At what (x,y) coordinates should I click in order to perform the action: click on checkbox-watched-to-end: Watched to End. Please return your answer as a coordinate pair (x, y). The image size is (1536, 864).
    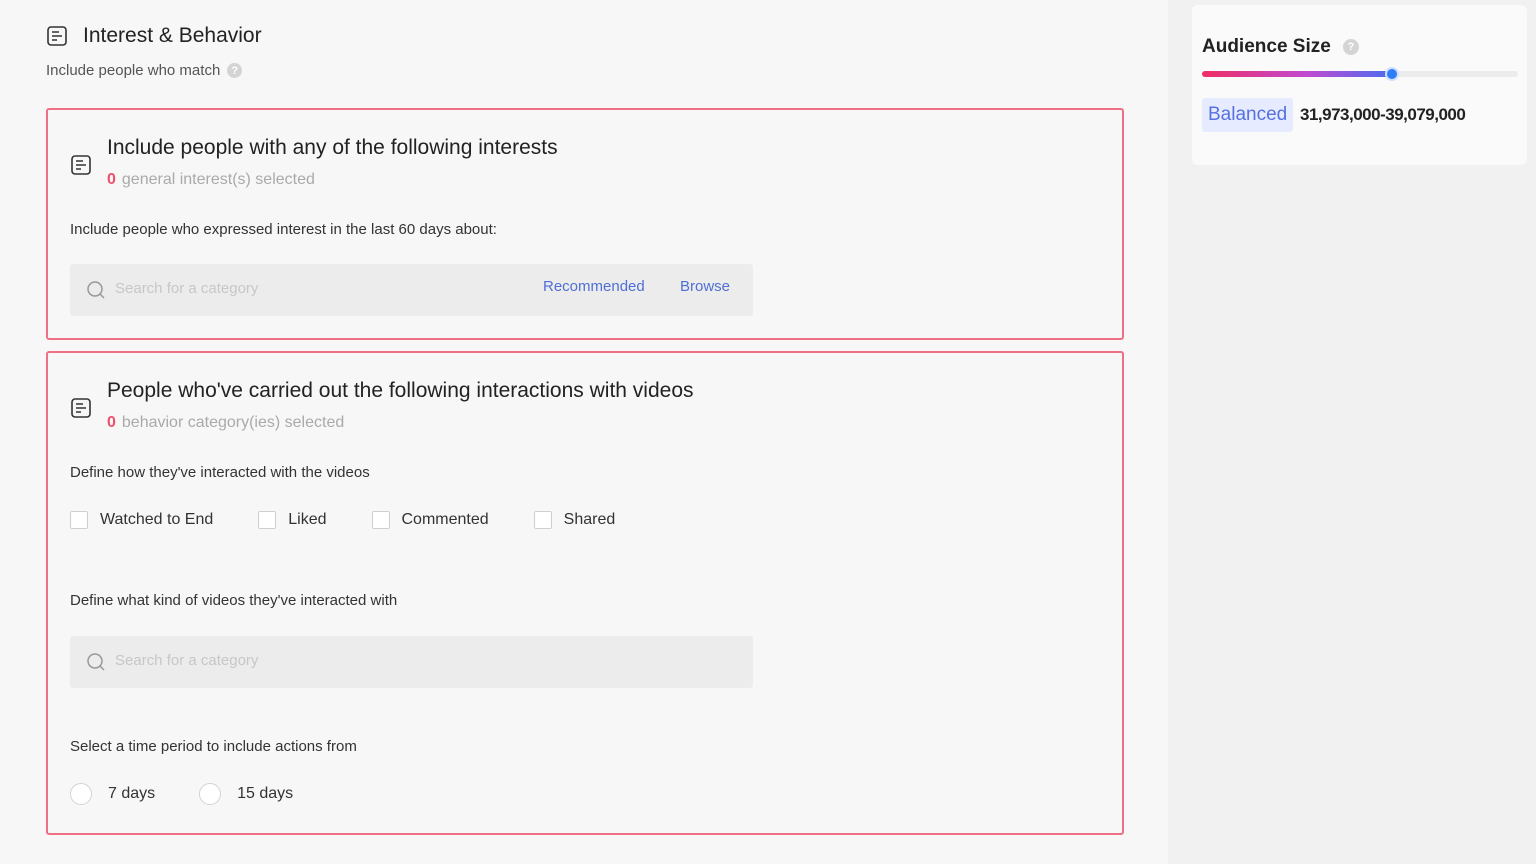
    Looking at the image, I should click on (141, 520).